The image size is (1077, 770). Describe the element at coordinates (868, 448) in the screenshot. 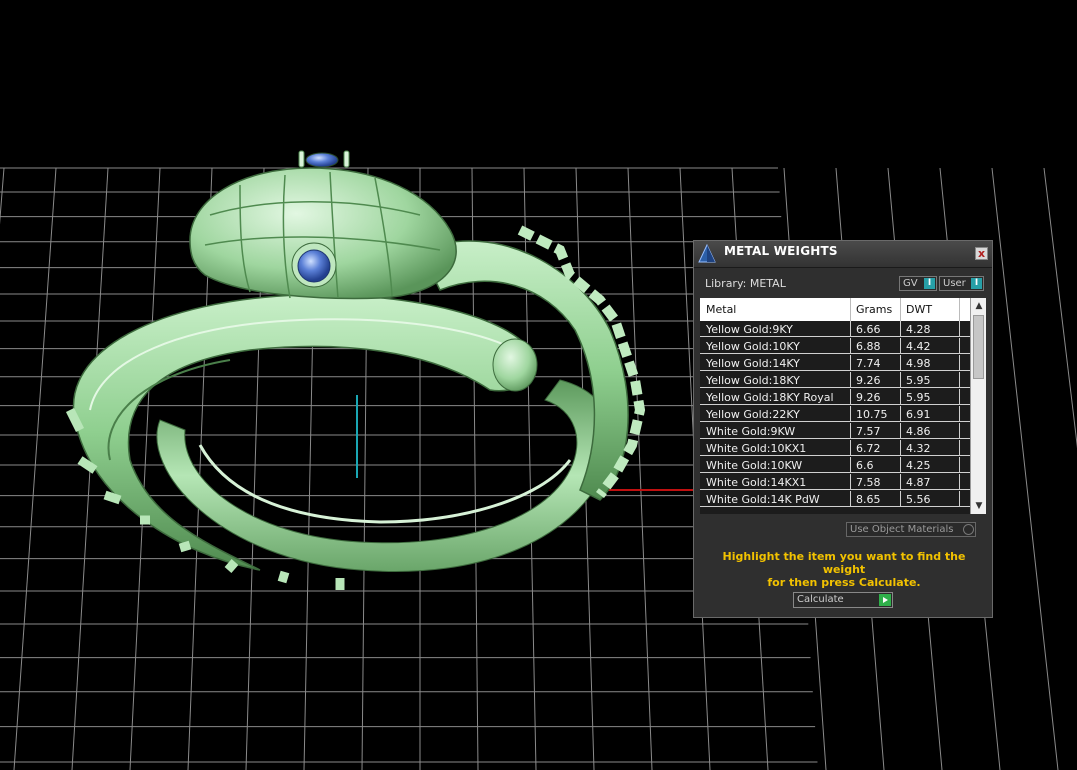

I see `cell-grams: 6.72` at that location.